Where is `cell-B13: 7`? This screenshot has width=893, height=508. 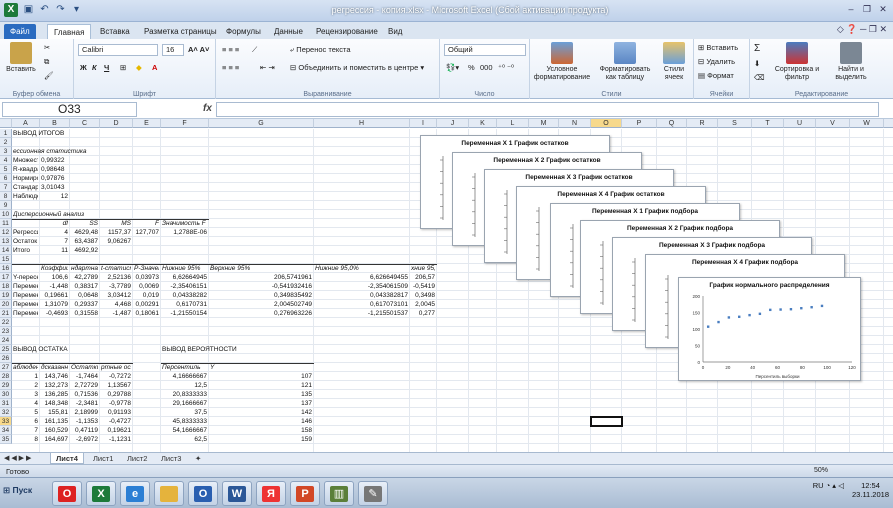
cell-B13: 7 is located at coordinates (54, 241).